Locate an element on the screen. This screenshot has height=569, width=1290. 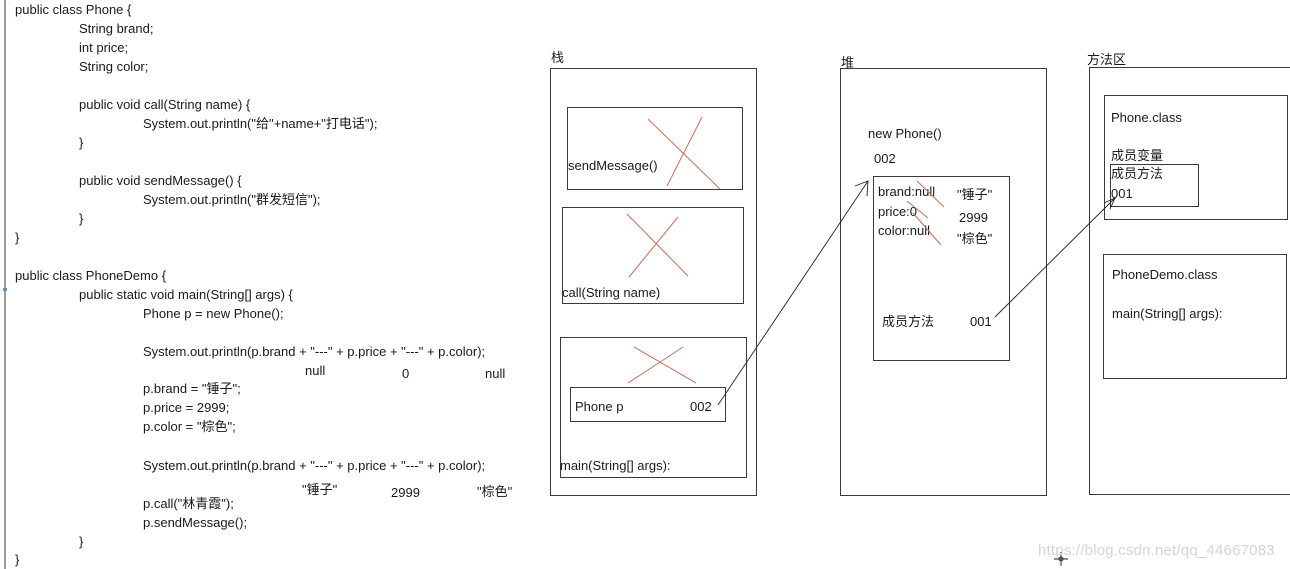
code-line: public class Phone { is located at coordinates (73, 9).